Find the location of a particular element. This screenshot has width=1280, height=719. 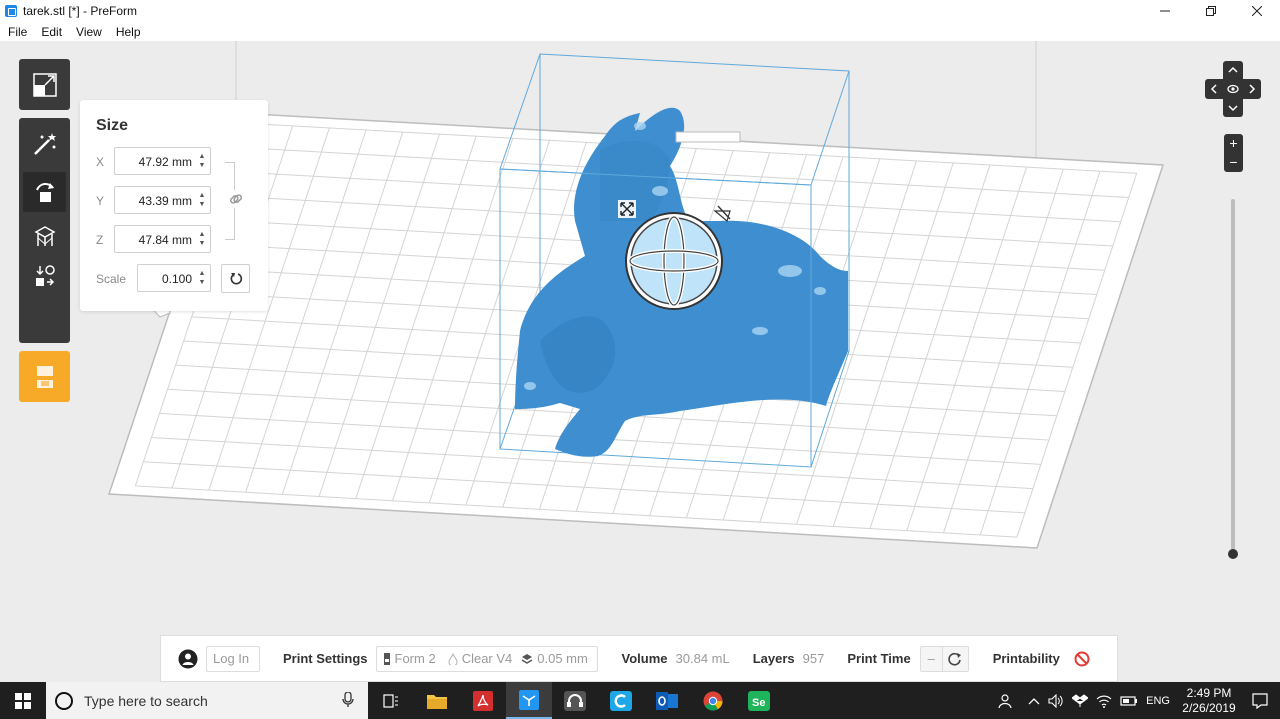

reset-size-button is located at coordinates (235, 278).